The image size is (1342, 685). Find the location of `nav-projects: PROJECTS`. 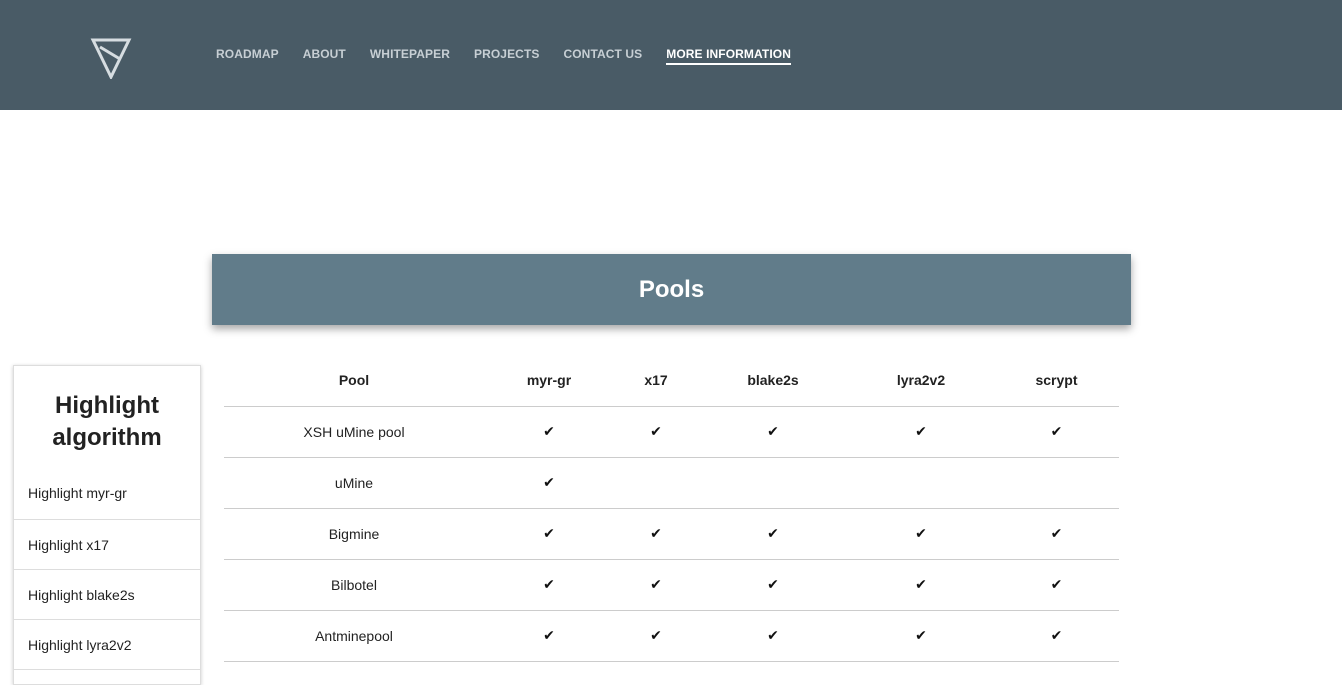

nav-projects: PROJECTS is located at coordinates (506, 55).